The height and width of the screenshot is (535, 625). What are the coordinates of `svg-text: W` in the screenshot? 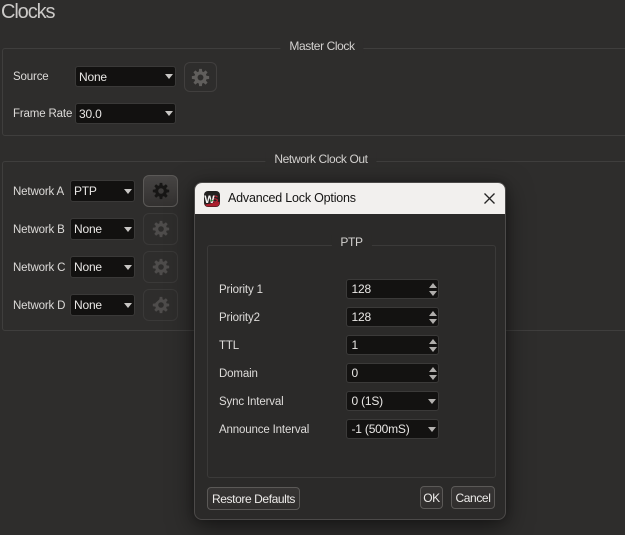 It's located at (209, 200).